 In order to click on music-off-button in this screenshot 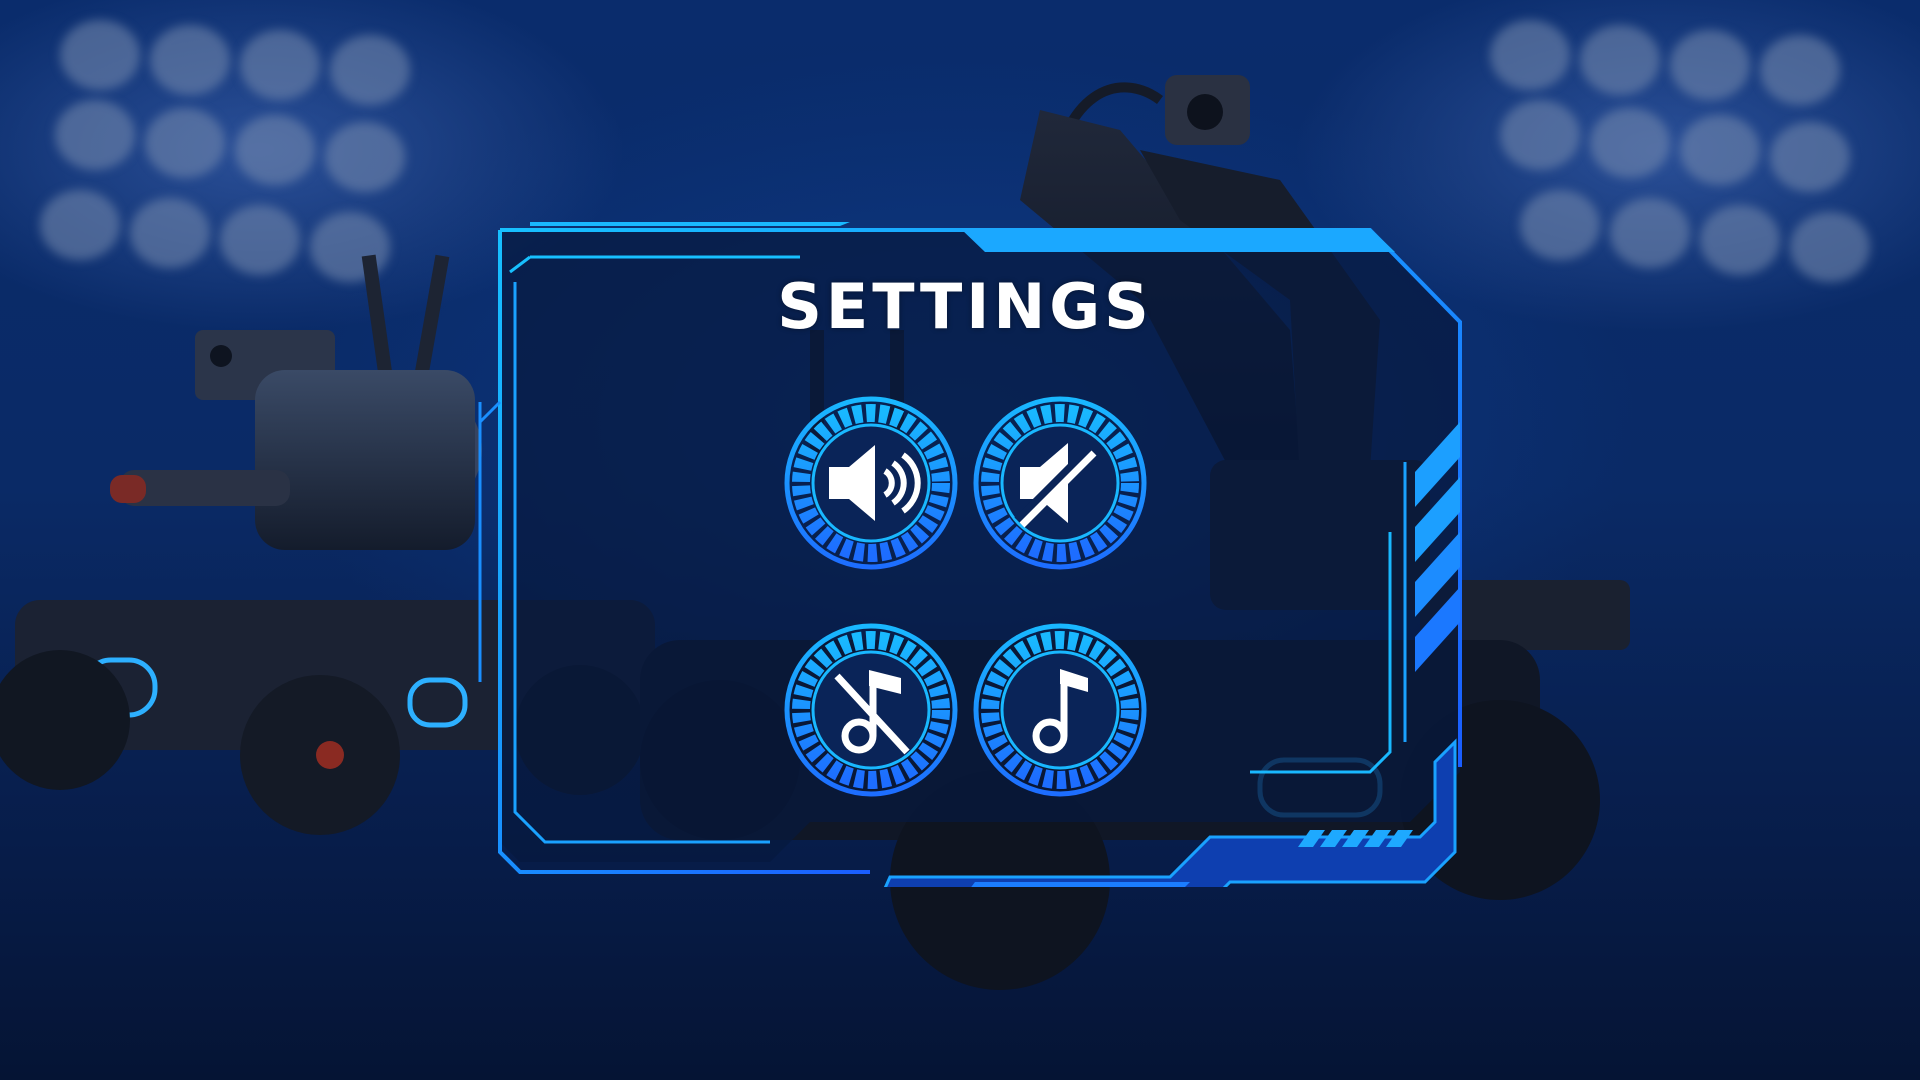, I will do `click(871, 710)`.